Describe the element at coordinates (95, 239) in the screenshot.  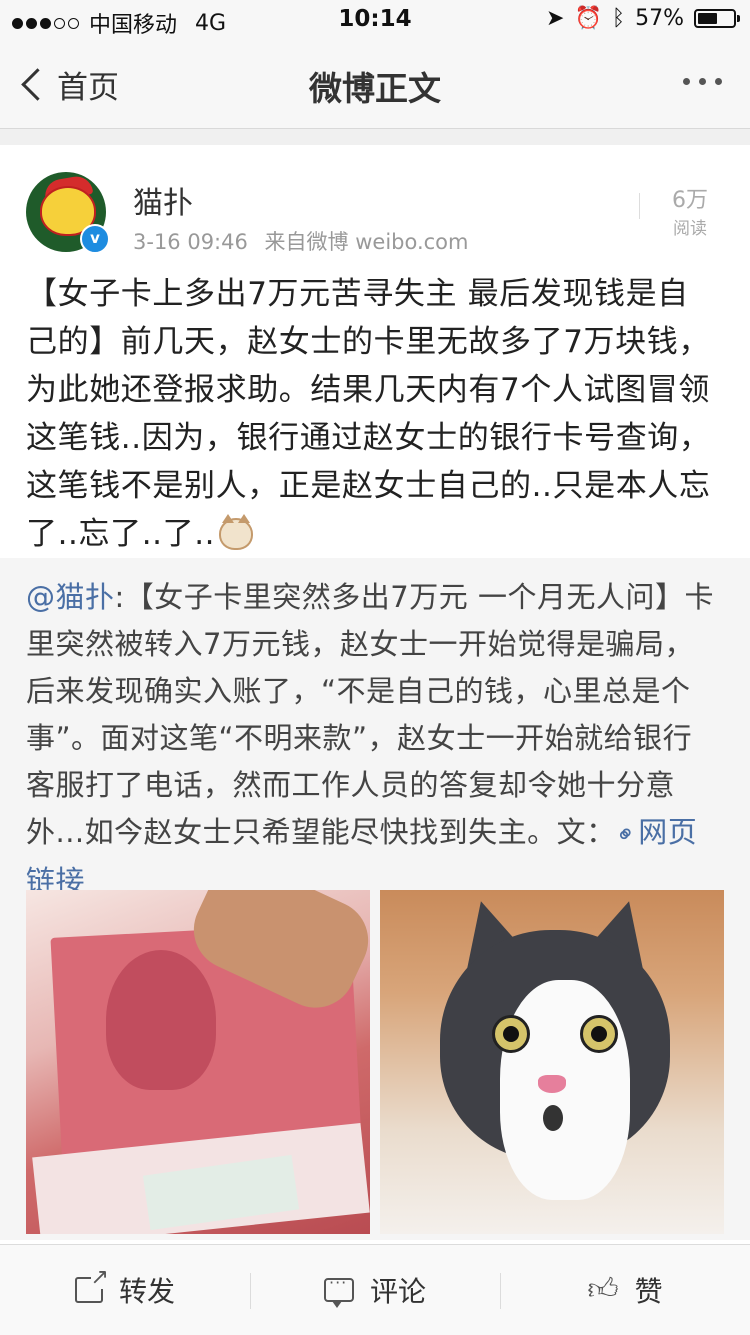
I see `verified-badge-icon: v` at that location.